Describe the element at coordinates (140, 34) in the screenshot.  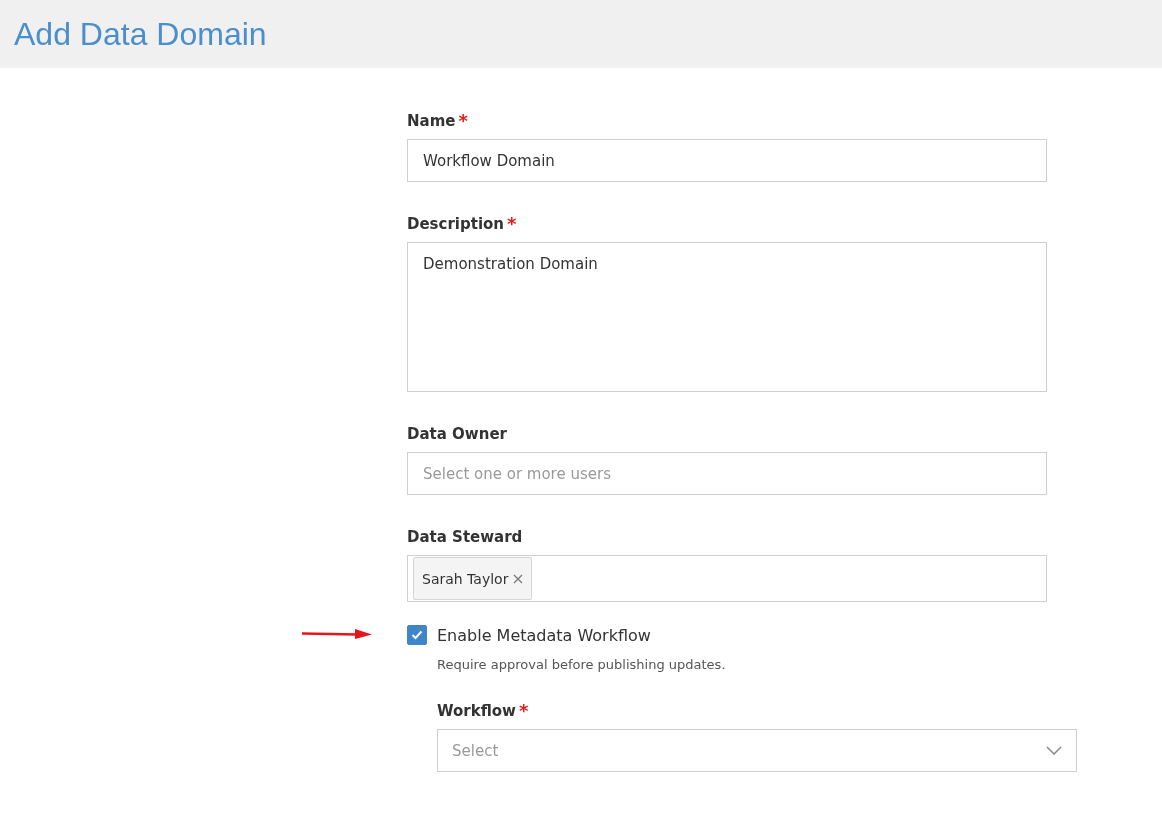
I see `page-title: Add Data Domain` at that location.